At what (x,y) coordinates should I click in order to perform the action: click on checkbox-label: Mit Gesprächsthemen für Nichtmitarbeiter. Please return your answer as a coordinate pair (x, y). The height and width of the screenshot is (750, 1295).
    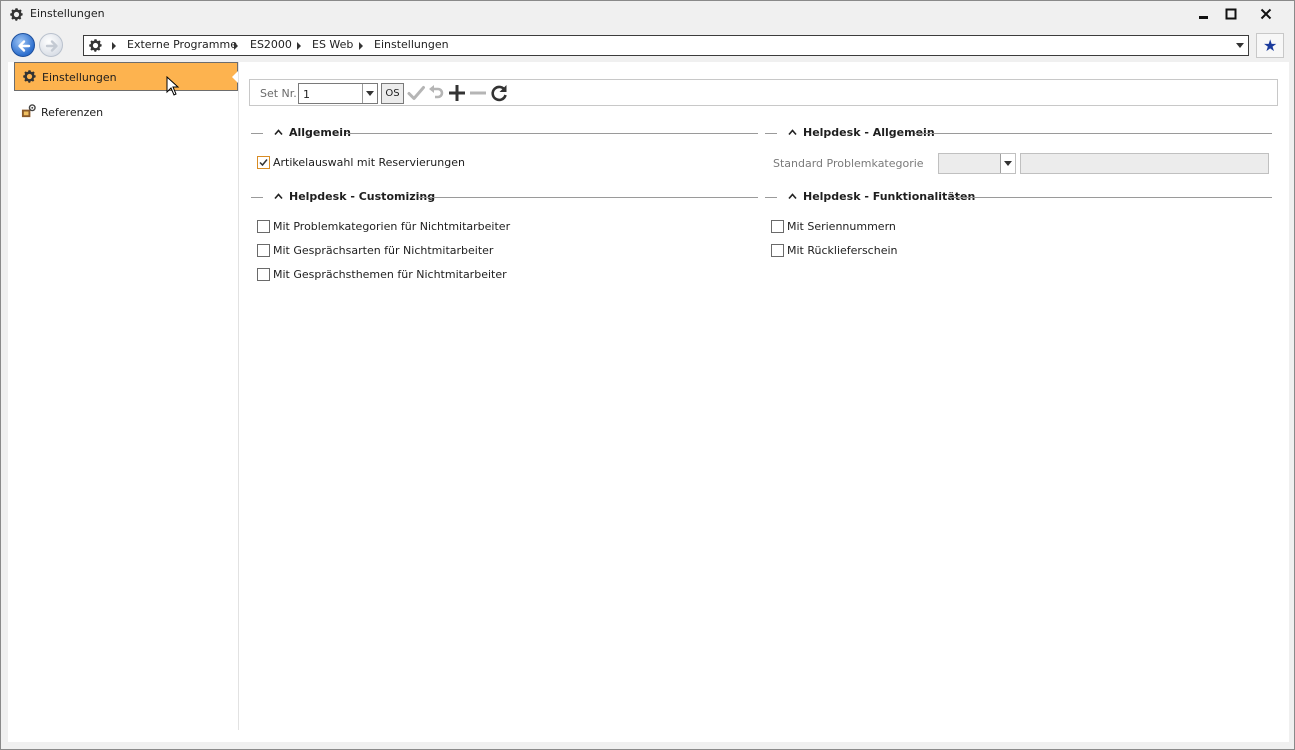
    Looking at the image, I should click on (390, 274).